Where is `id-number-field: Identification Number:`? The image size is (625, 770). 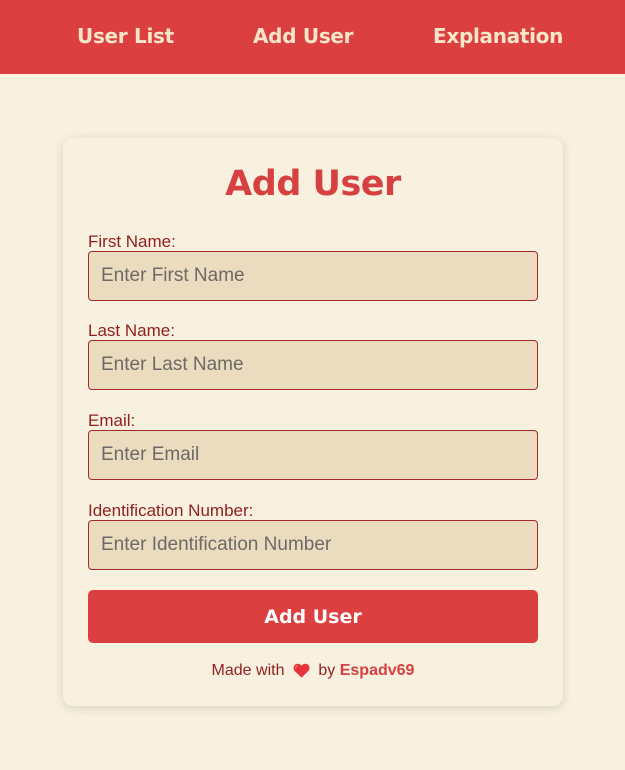
id-number-field: Identification Number: is located at coordinates (313, 535).